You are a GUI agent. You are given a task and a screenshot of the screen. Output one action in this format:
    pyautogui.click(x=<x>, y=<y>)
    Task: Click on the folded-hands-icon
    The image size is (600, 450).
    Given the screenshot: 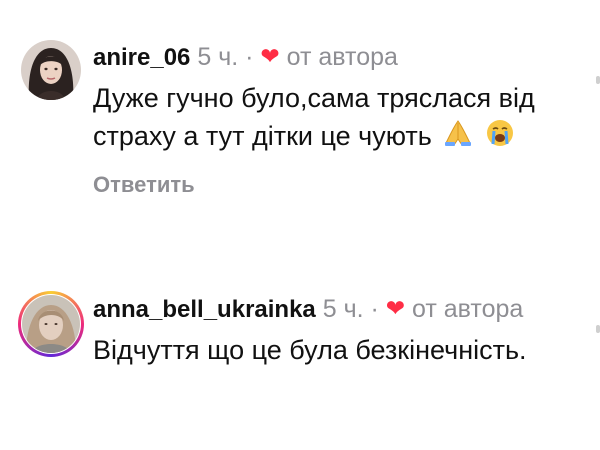 What is the action you would take?
    pyautogui.click(x=458, y=138)
    